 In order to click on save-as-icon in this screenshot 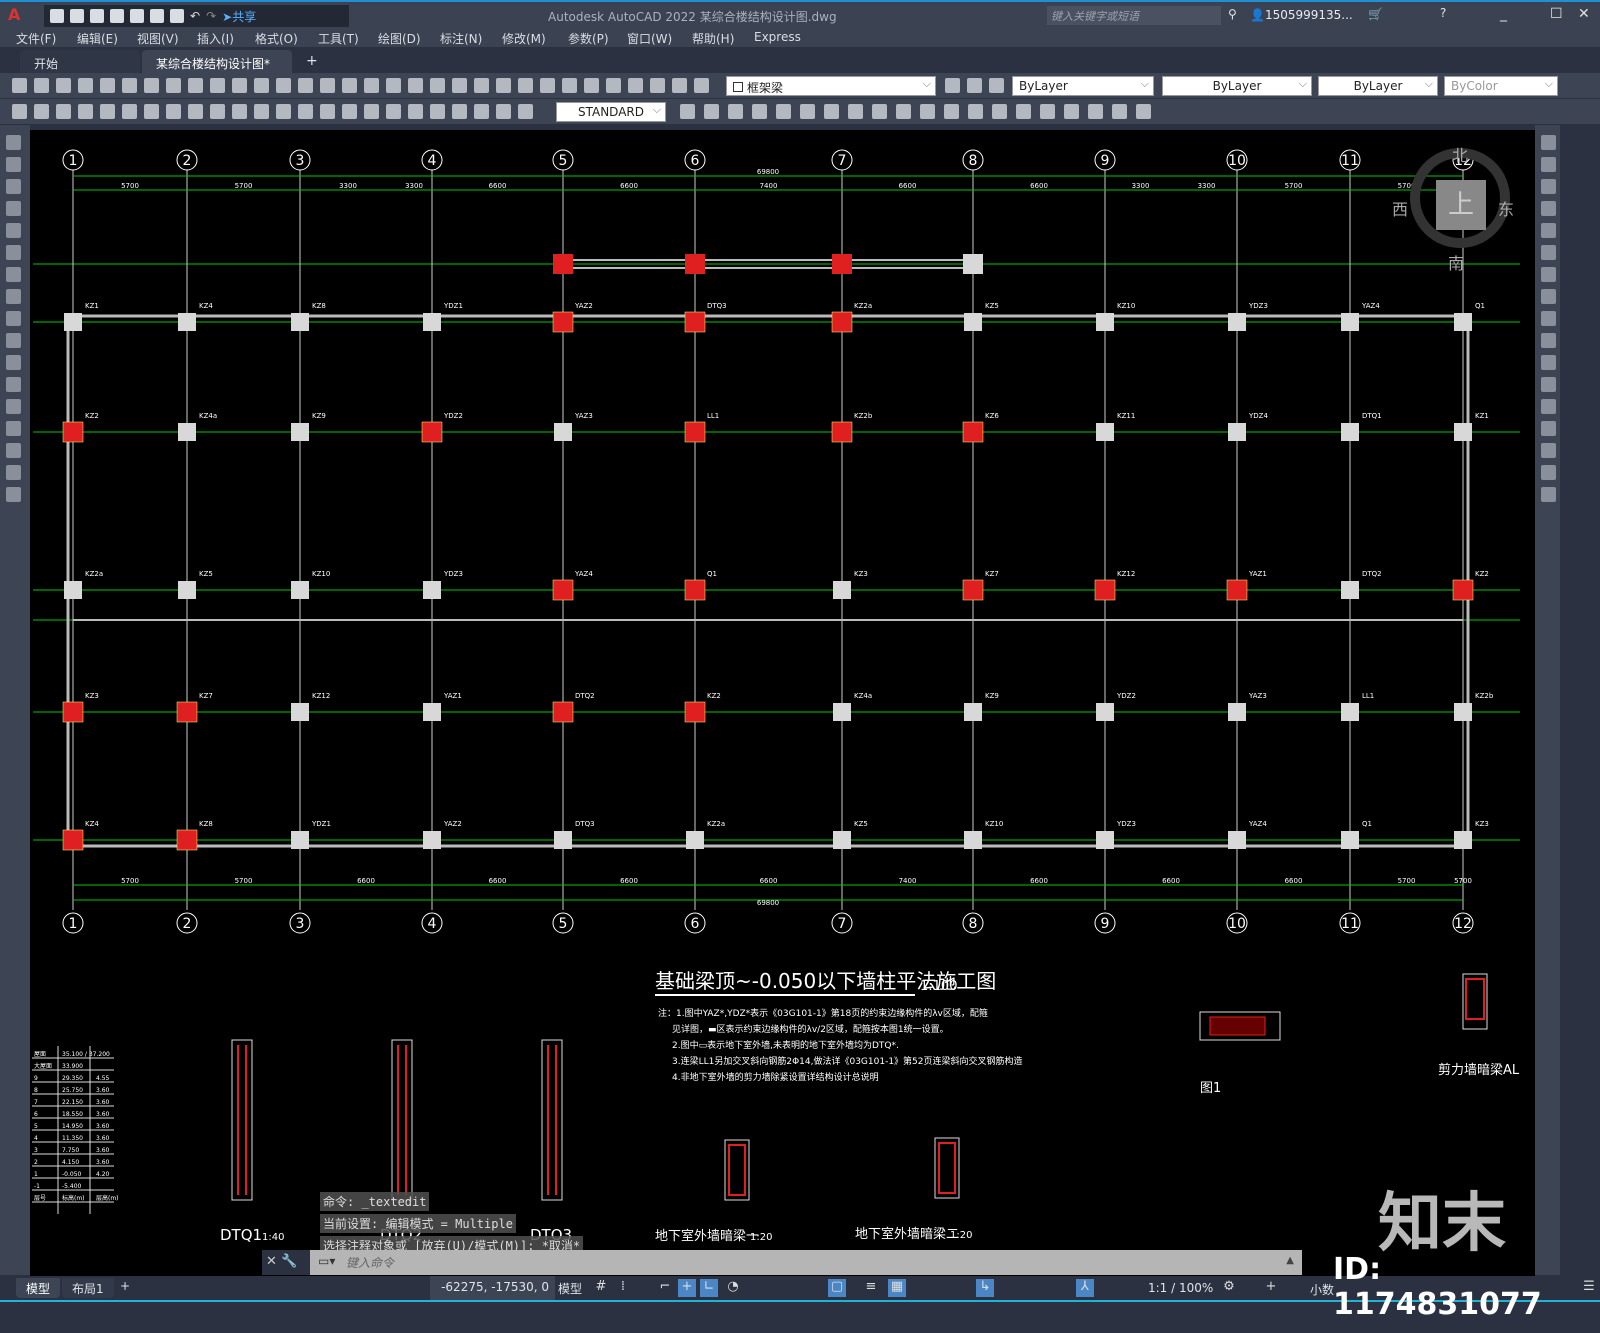, I will do `click(117, 16)`.